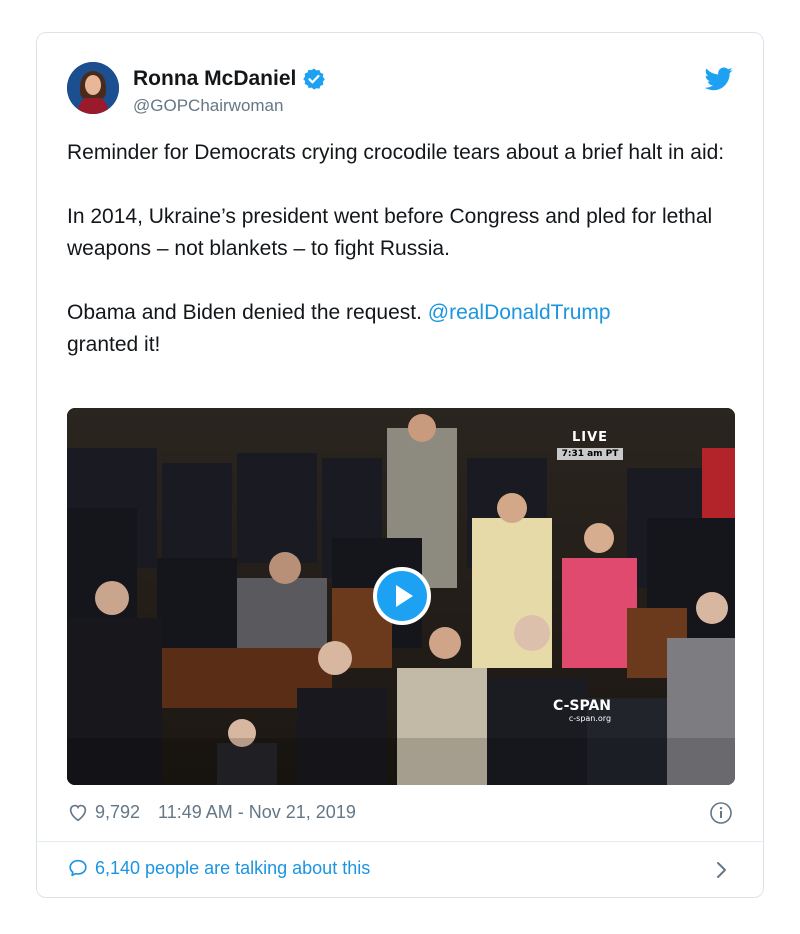 This screenshot has width=800, height=934. What do you see at coordinates (722, 870) in the screenshot?
I see `chevron-right-icon` at bounding box center [722, 870].